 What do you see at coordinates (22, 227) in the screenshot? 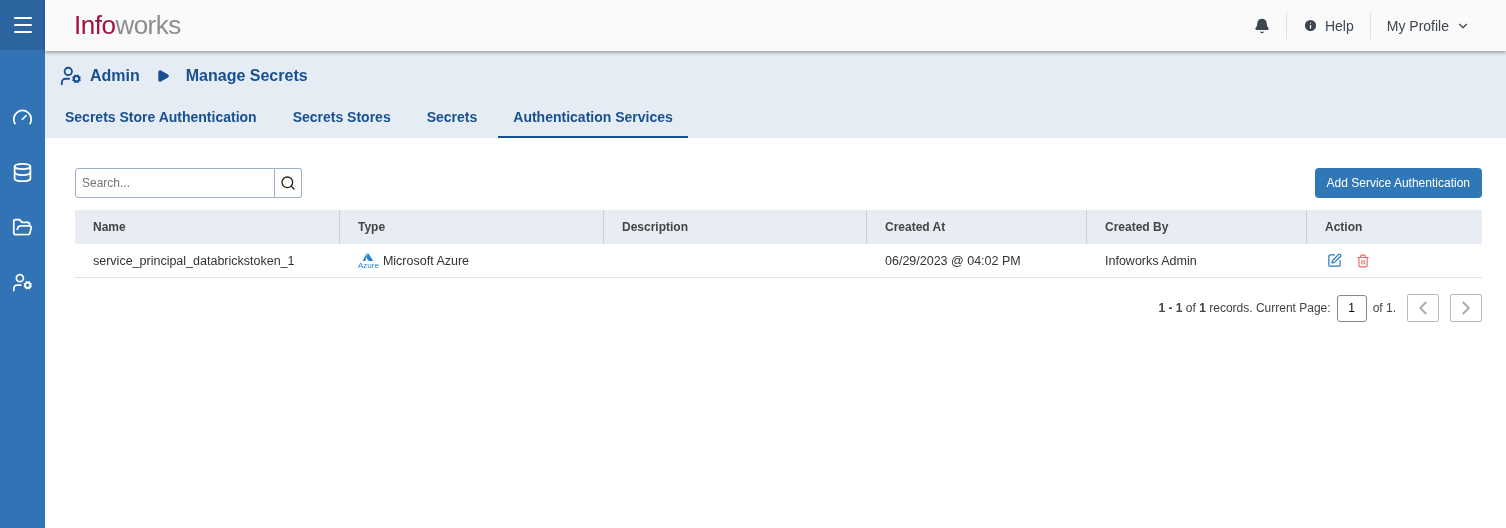
I see `folder-icon` at bounding box center [22, 227].